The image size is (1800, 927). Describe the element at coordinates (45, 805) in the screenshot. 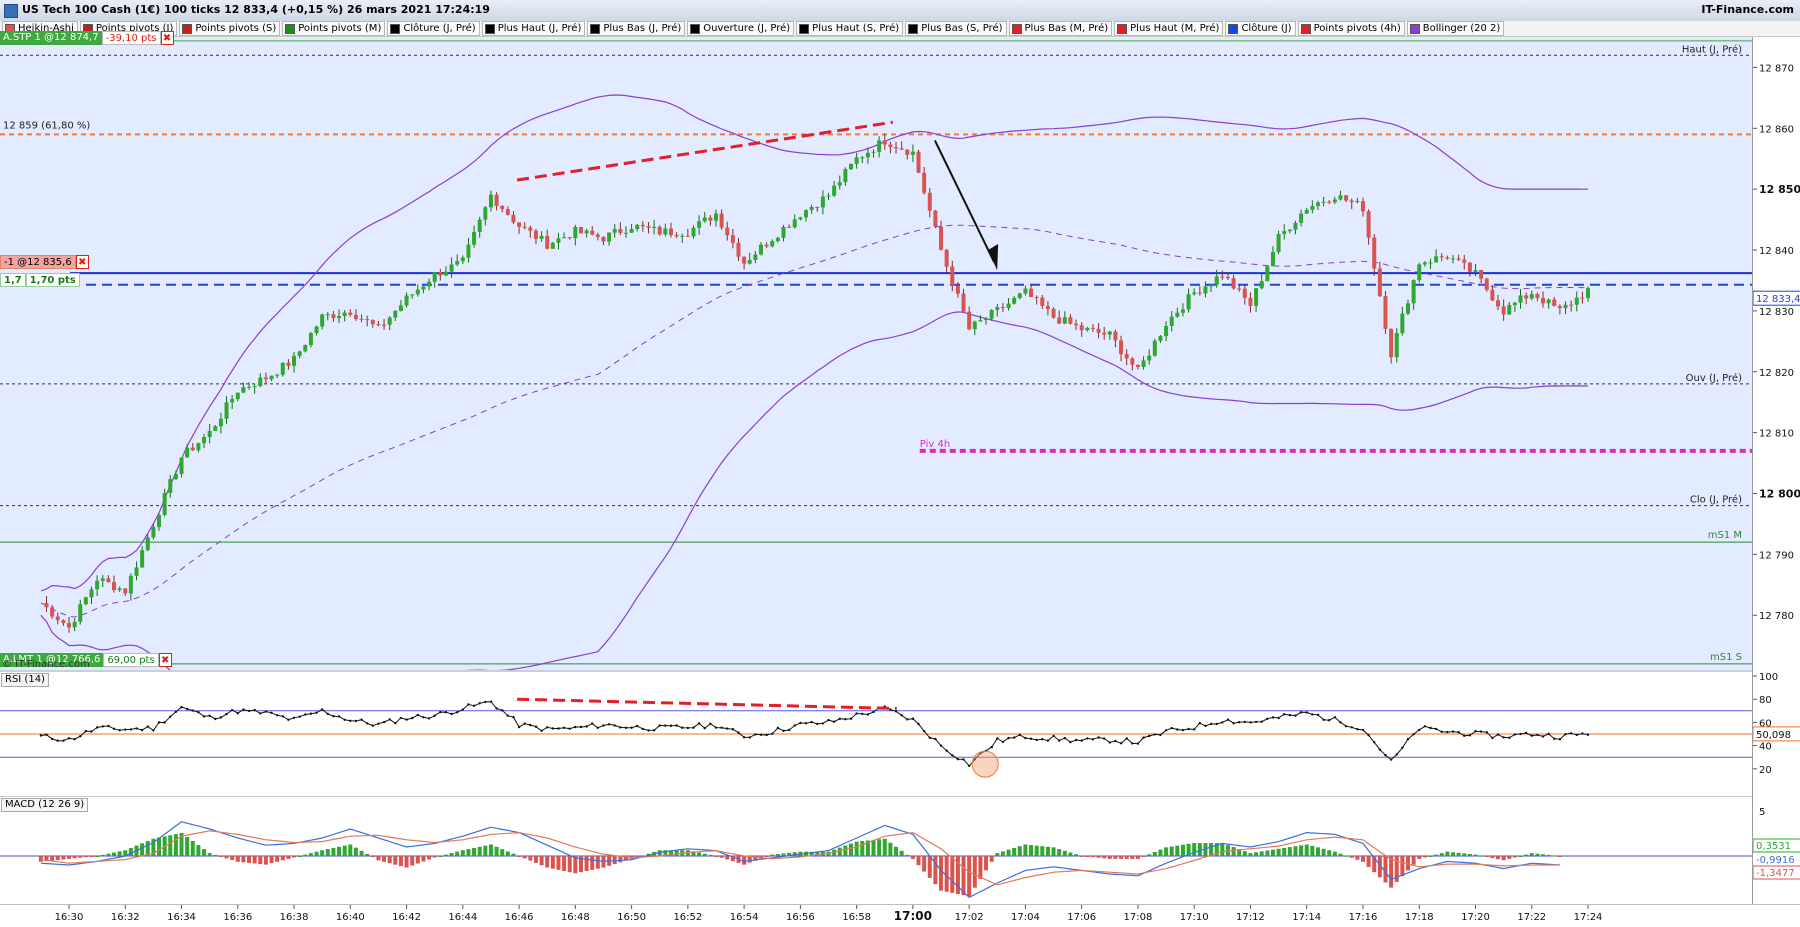

I see `macd-label: MACD (12 26 9)` at that location.